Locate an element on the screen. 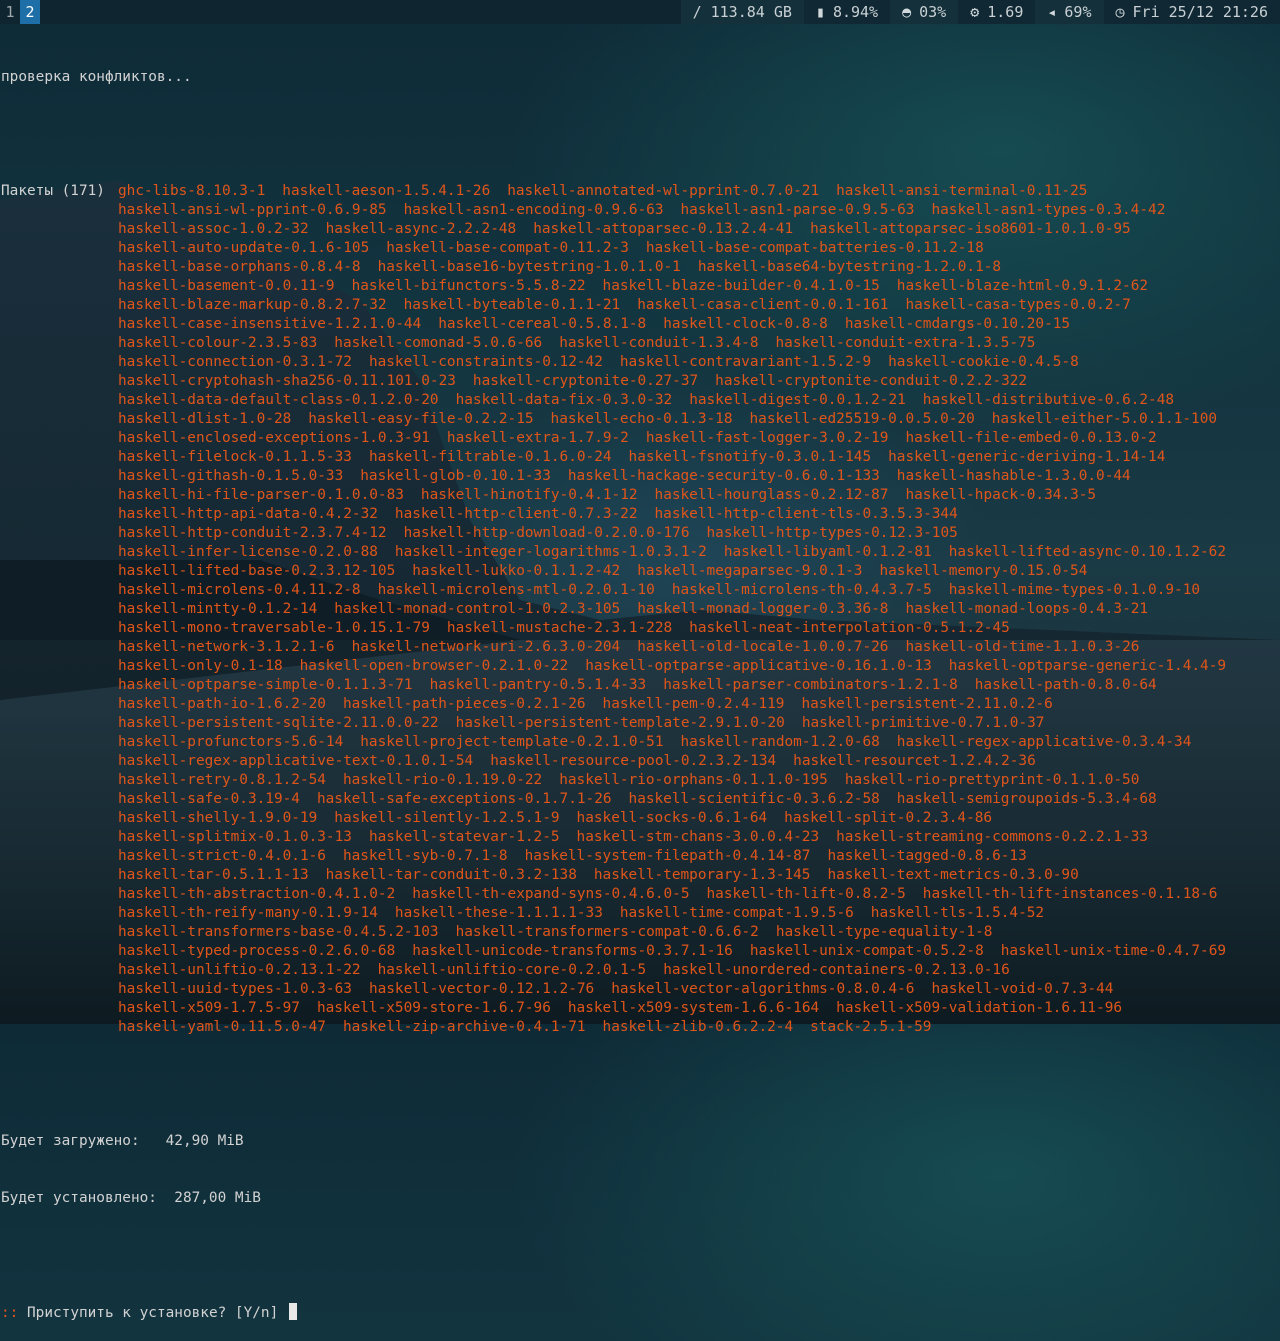 Image resolution: width=1280 pixels, height=1341 pixels. cpu-status: ◓03% is located at coordinates (924, 12).